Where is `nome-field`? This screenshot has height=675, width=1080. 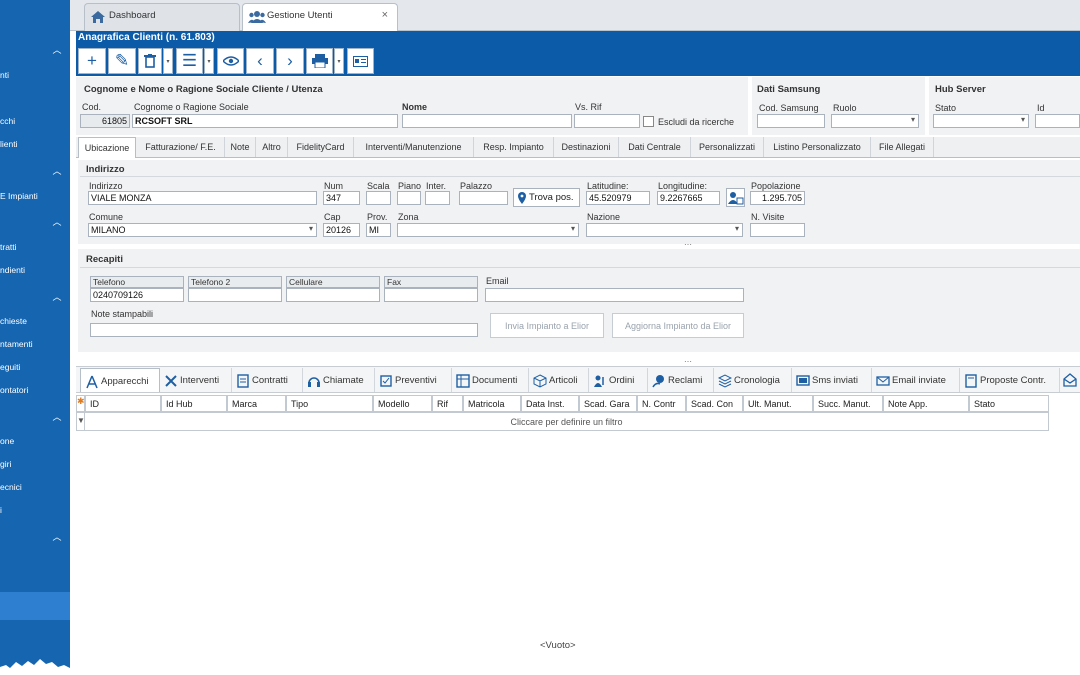
nome-field is located at coordinates (487, 121).